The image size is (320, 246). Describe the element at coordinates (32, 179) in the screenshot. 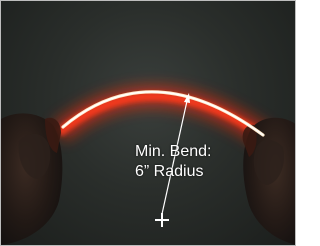

I see `left-hand` at that location.